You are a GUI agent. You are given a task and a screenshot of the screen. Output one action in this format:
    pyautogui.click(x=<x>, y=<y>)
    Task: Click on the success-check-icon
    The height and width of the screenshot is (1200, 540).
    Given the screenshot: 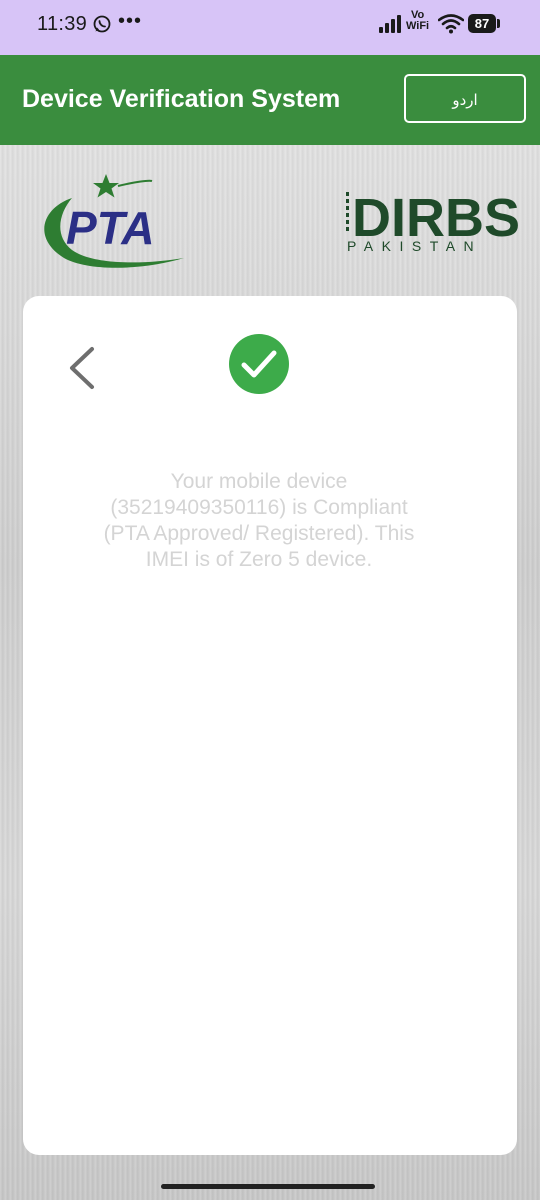 What is the action you would take?
    pyautogui.click(x=259, y=364)
    